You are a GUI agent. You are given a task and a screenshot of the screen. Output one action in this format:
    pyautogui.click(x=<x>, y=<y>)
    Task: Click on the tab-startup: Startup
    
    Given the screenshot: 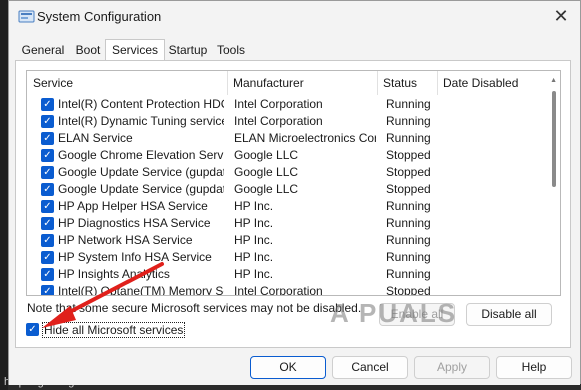 What is the action you would take?
    pyautogui.click(x=188, y=51)
    